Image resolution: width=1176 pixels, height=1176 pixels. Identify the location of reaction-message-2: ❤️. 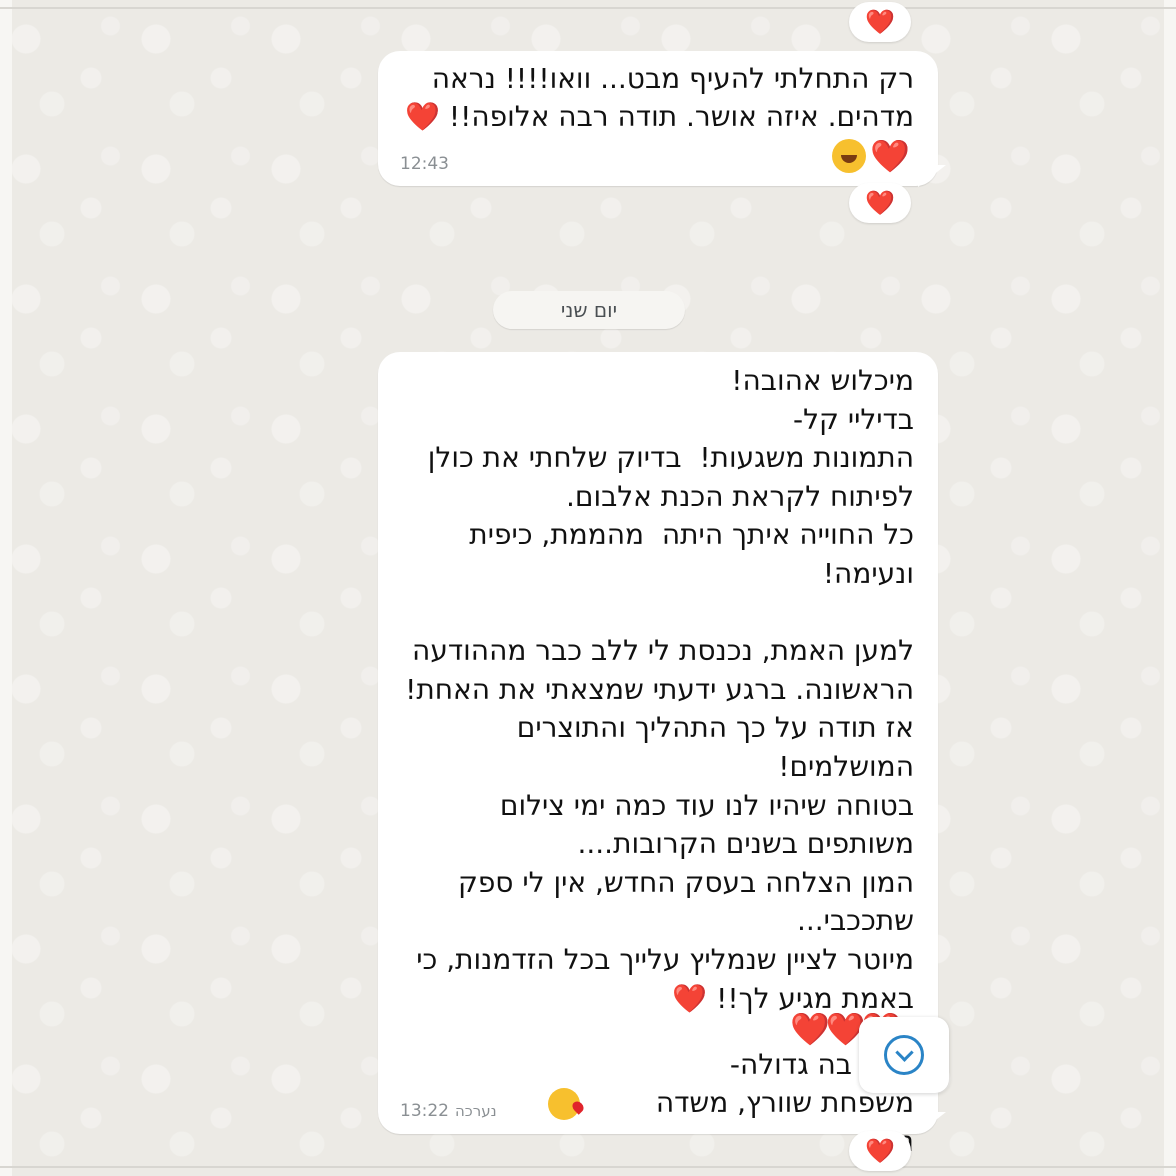
(880, 1151).